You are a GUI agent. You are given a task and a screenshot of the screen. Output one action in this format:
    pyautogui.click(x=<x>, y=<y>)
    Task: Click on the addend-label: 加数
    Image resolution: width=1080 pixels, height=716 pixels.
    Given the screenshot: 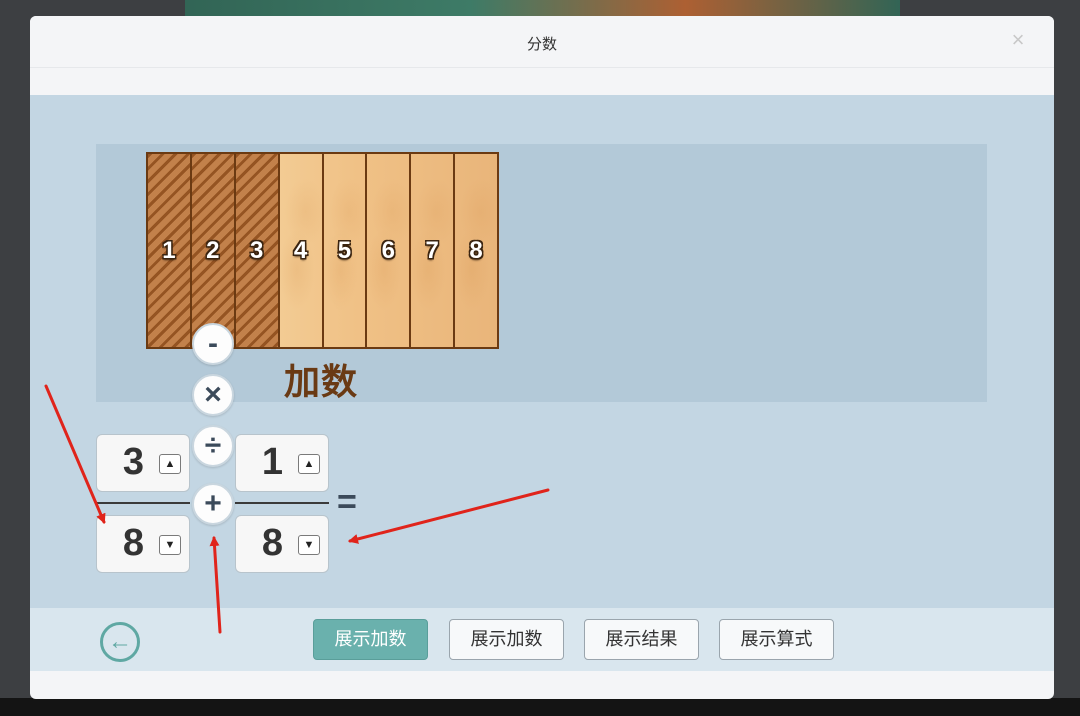 What is the action you would take?
    pyautogui.click(x=321, y=381)
    